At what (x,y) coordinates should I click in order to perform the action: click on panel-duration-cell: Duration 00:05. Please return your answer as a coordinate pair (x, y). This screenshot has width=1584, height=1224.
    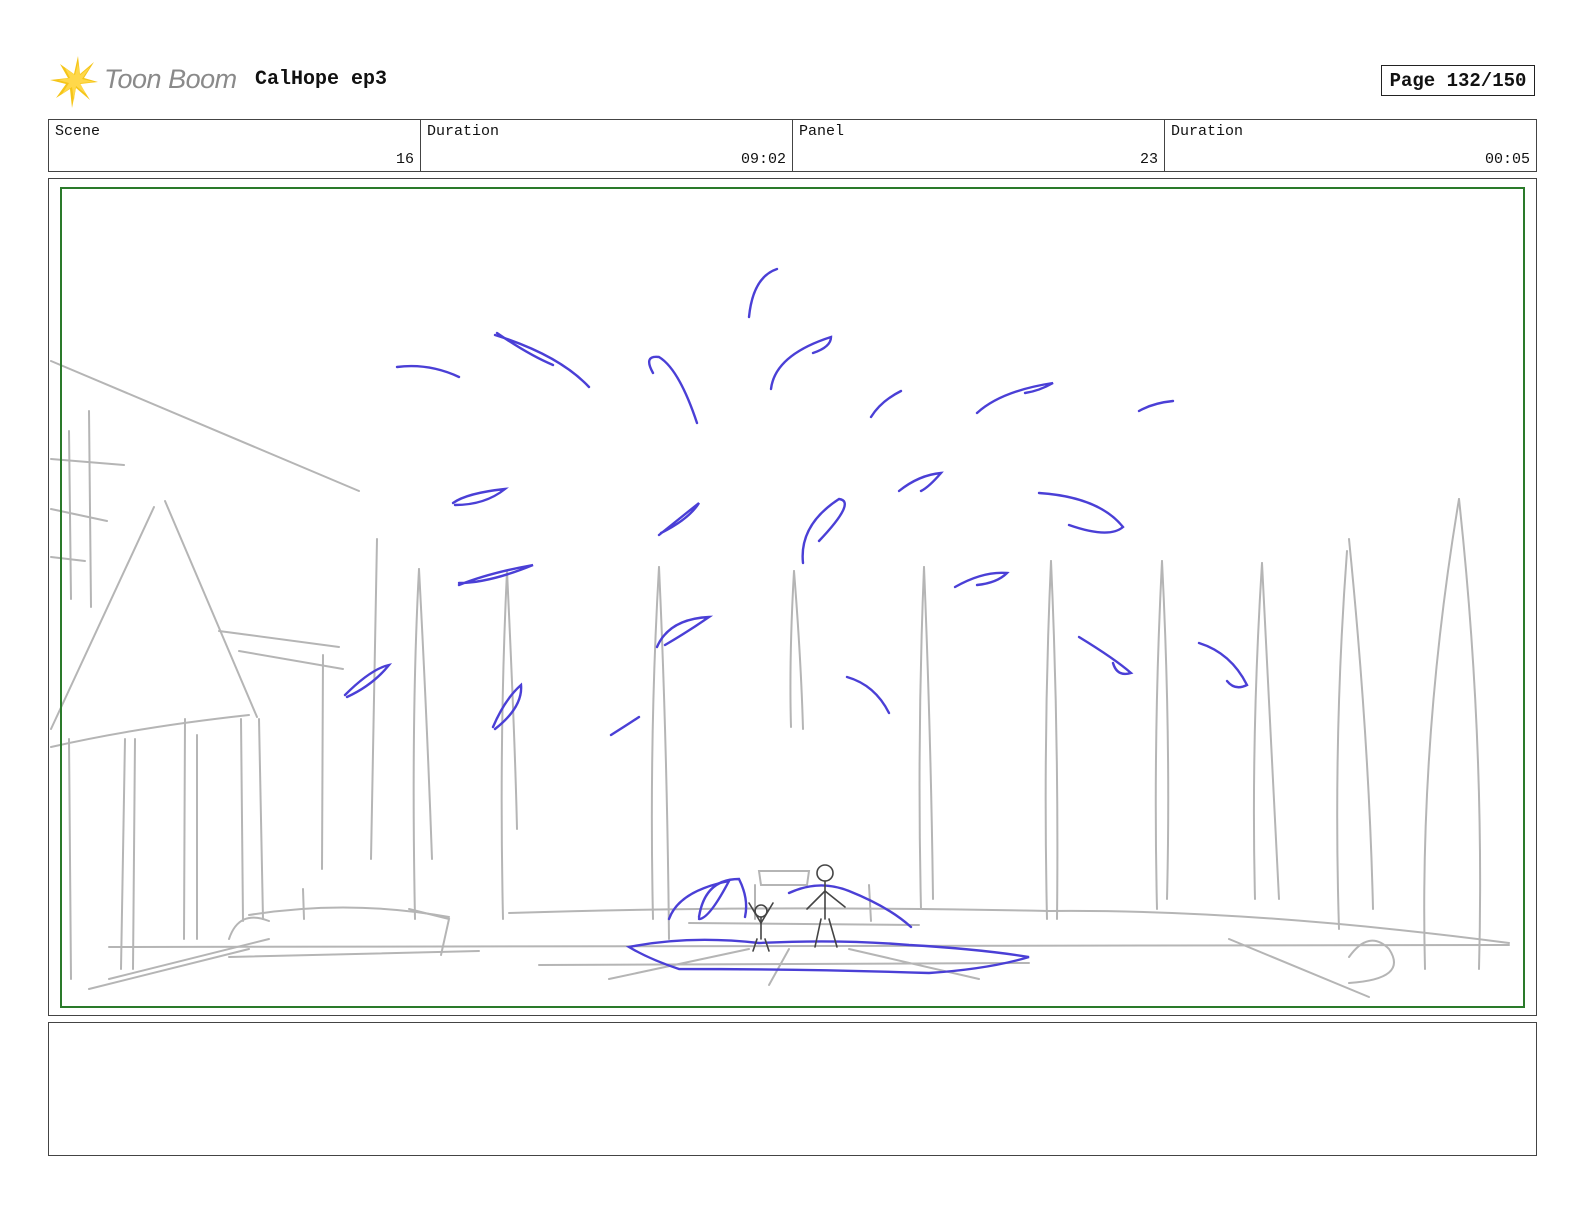
    Looking at the image, I should click on (1350, 145).